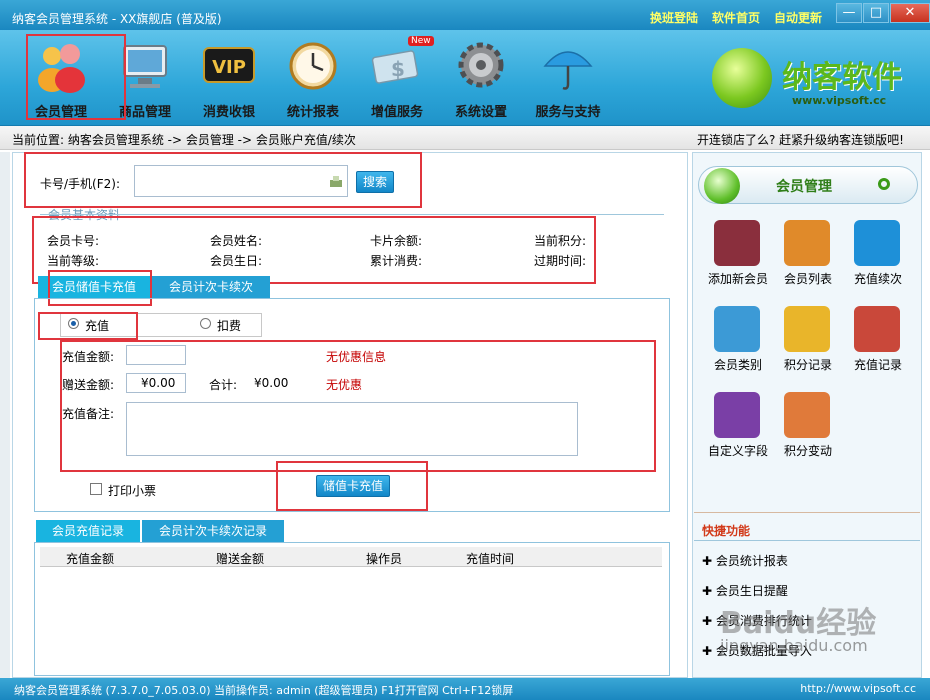 Image resolution: width=930 pixels, height=700 pixels. Describe the element at coordinates (353, 486) in the screenshot. I see `stored-value-recharge-button: 储值卡充值` at that location.